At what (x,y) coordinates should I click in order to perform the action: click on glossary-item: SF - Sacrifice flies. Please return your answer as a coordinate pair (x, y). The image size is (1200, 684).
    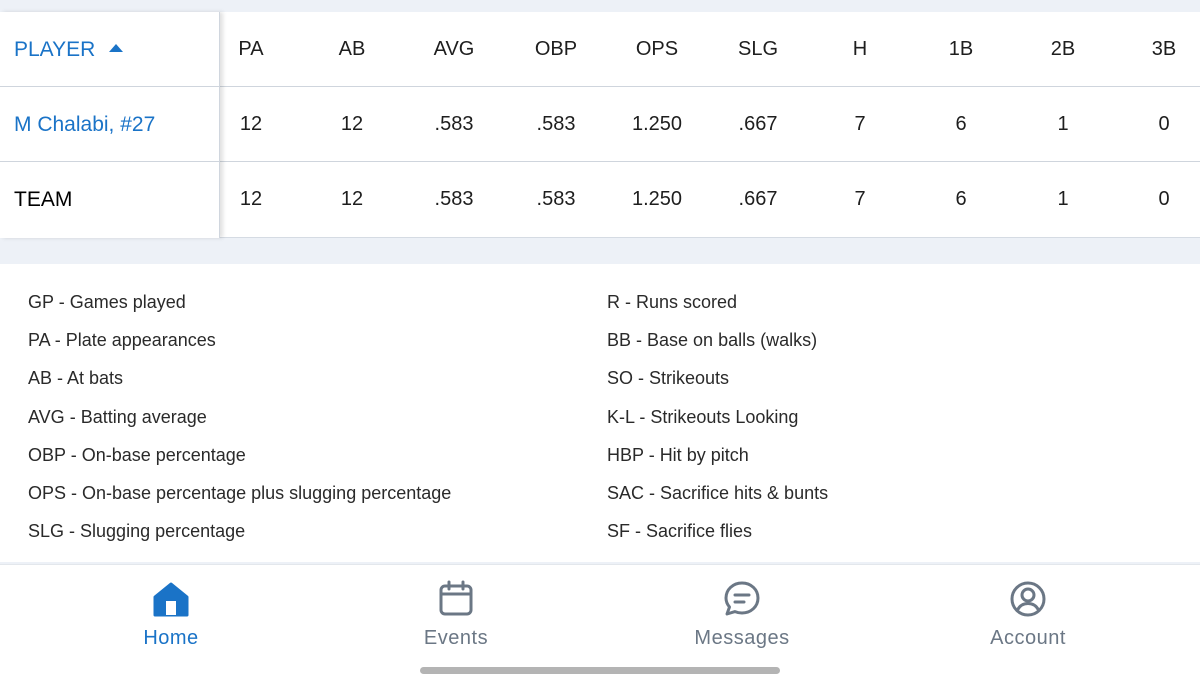
    Looking at the image, I should click on (717, 540).